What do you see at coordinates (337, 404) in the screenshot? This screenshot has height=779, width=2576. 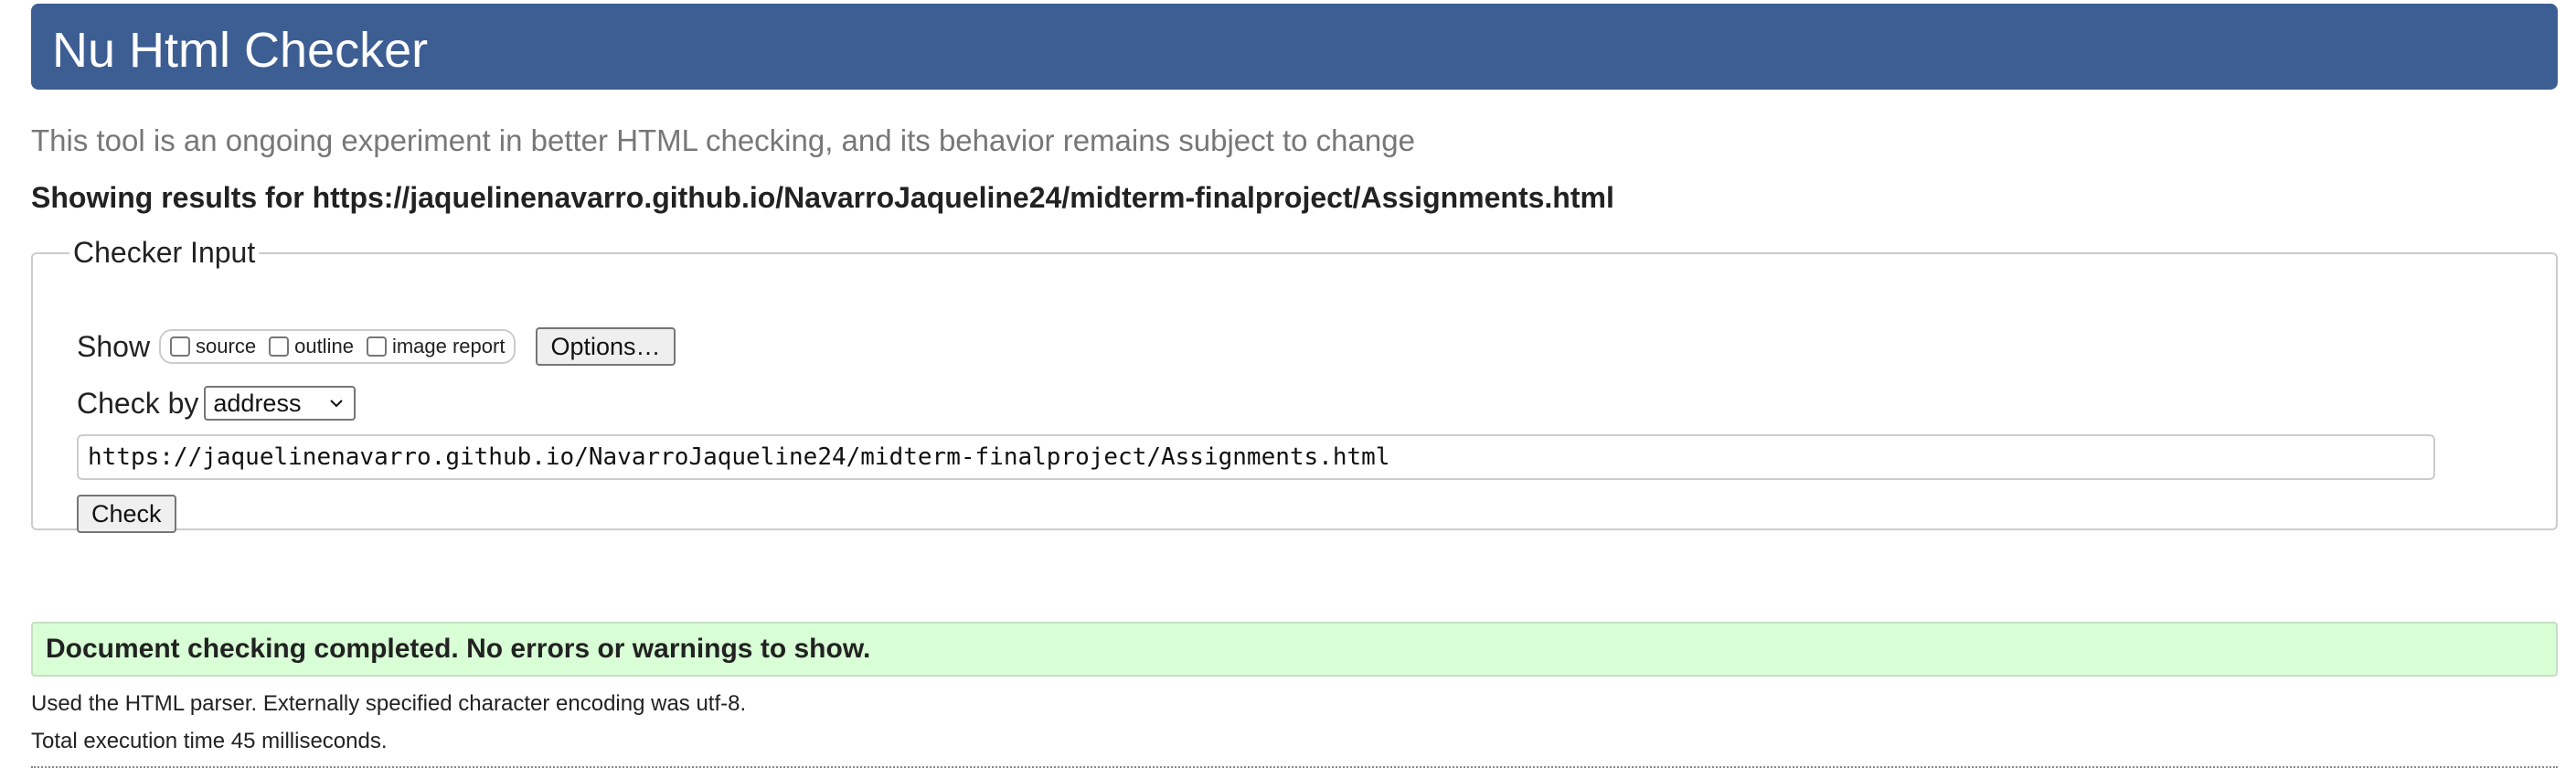 I see `chevron-down-icon` at bounding box center [337, 404].